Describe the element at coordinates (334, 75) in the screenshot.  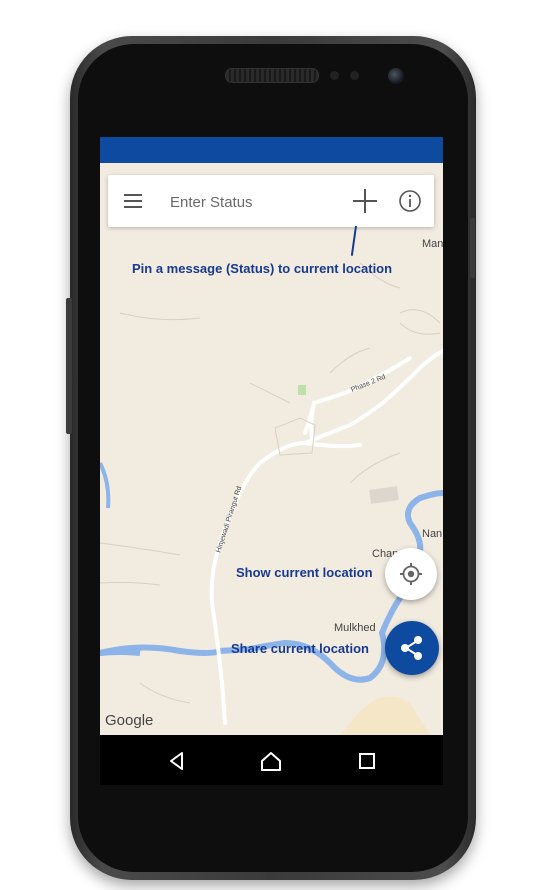
I see `proximity-sensor` at that location.